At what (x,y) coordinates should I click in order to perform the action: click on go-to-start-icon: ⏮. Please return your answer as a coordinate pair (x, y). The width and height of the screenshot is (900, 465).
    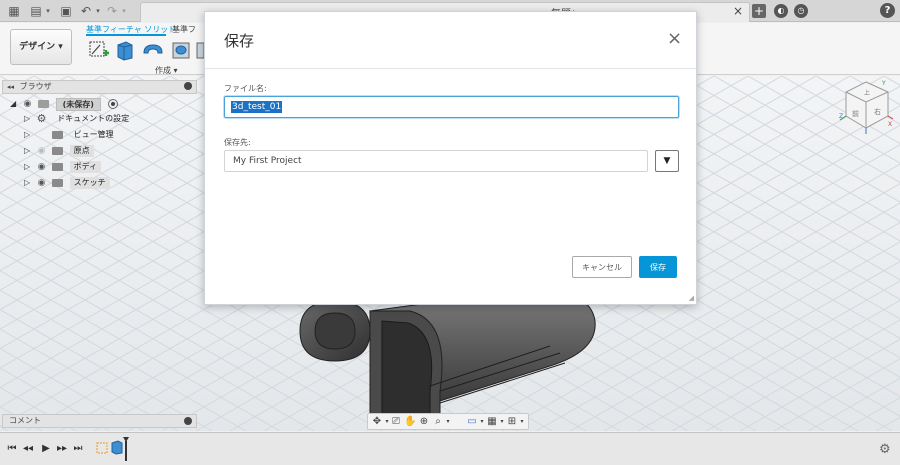
    Looking at the image, I should click on (12, 449).